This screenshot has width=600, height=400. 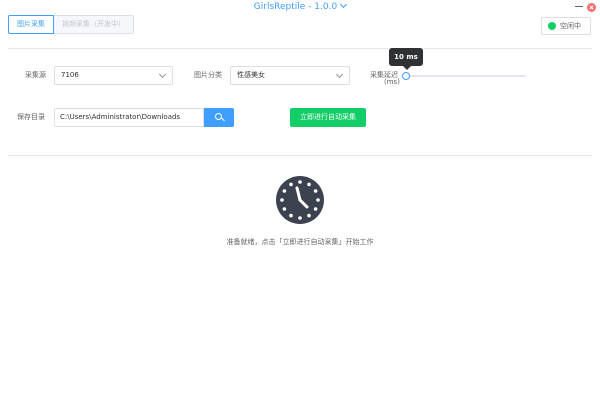 What do you see at coordinates (35, 75) in the screenshot?
I see `source-label: 采集源` at bounding box center [35, 75].